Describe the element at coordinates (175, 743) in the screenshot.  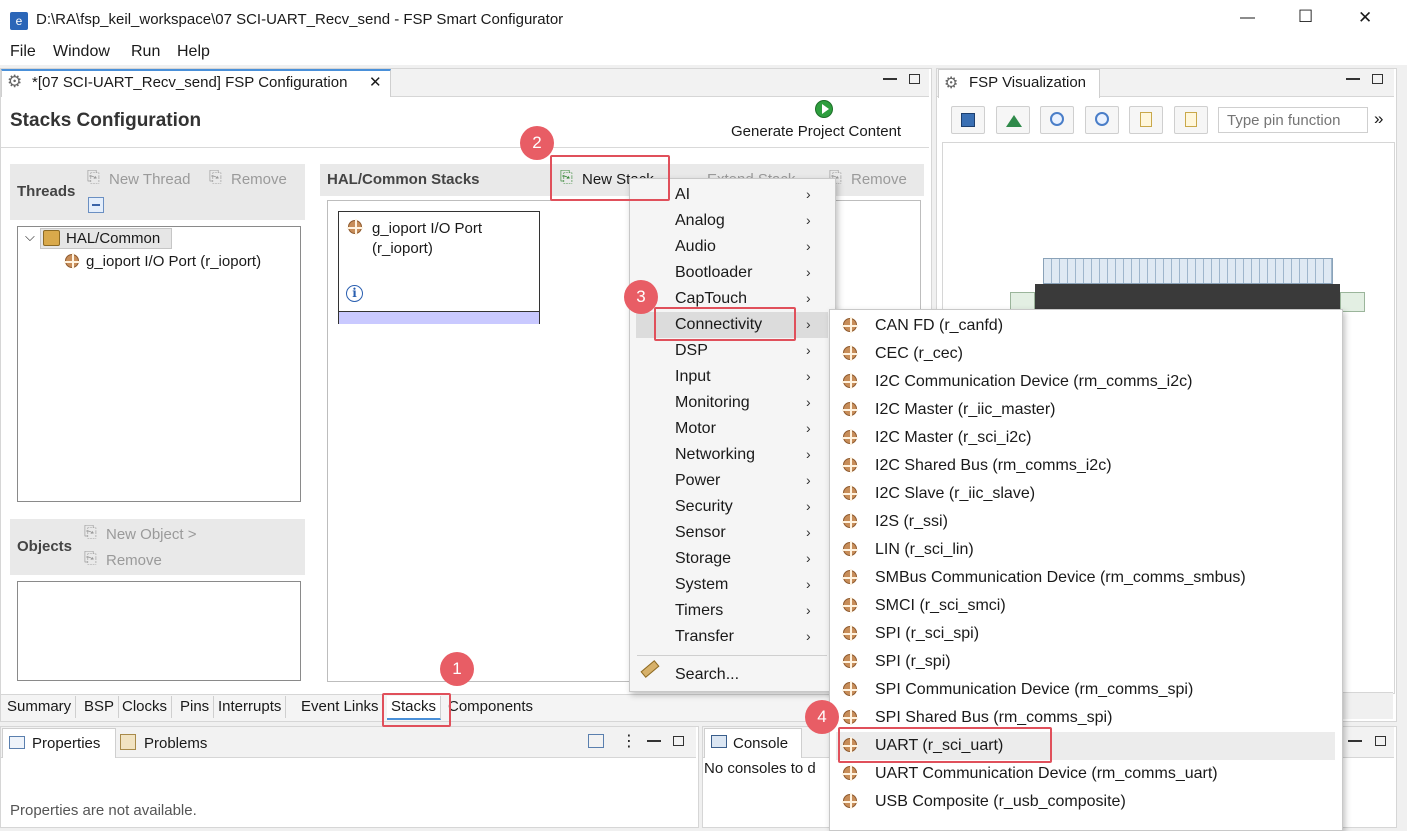
I see `problems-tab: Problems` at that location.